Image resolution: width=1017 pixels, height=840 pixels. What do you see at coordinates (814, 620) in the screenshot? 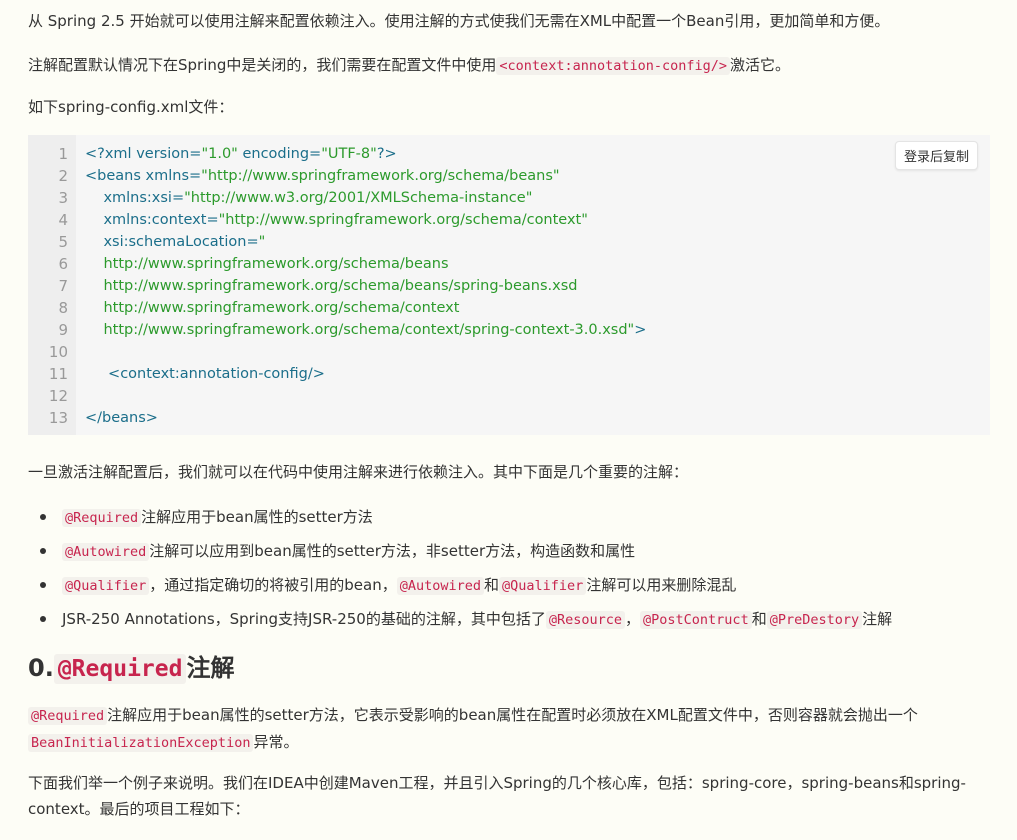
I see `inline-code: @PreDestory` at bounding box center [814, 620].